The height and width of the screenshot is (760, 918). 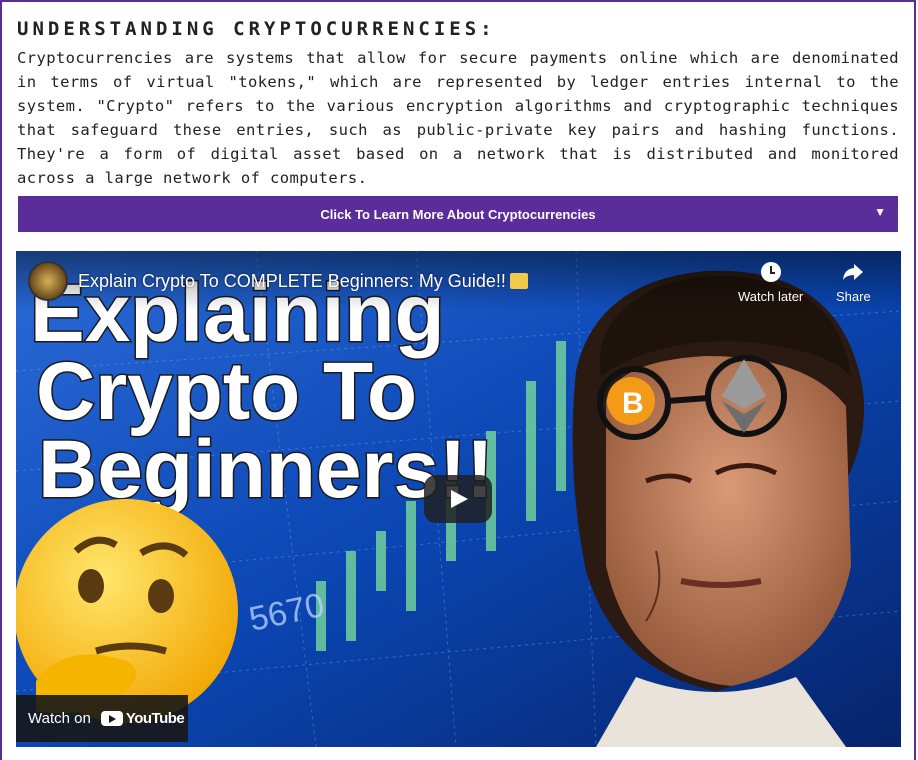 I want to click on watch-later-button: Watch later, so click(x=770, y=282).